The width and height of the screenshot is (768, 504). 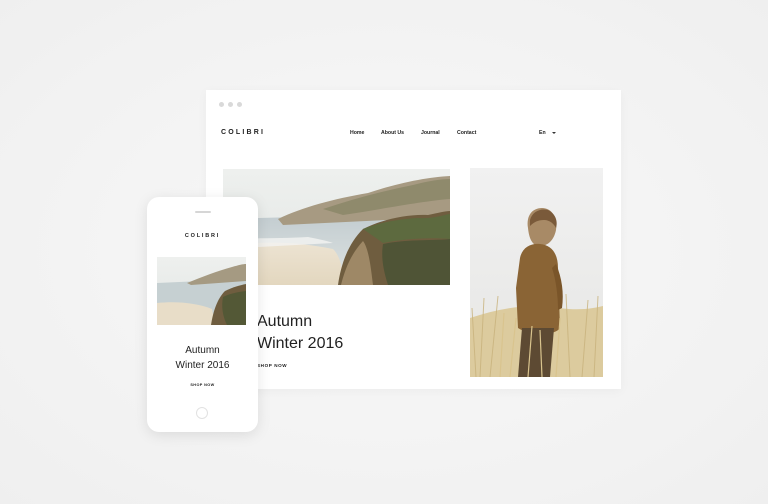 What do you see at coordinates (202, 385) in the screenshot?
I see `mobile-shop-now-button: SHOP NOW` at bounding box center [202, 385].